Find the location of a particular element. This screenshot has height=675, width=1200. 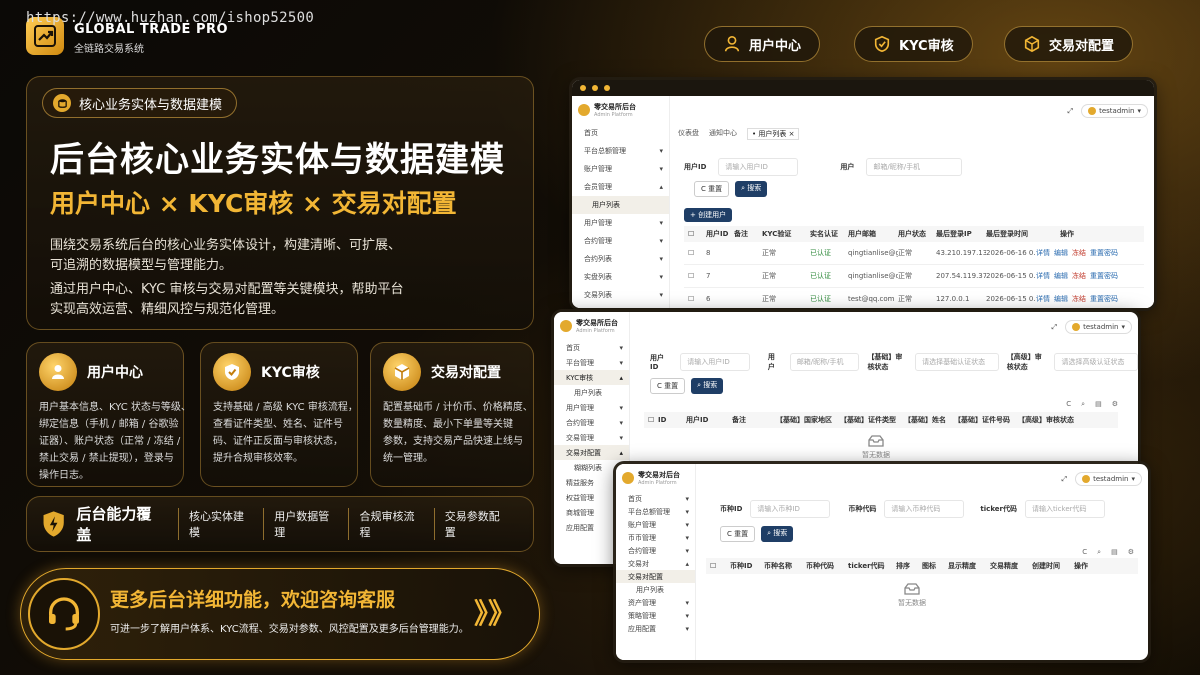

sidebar-item: 平台管理 ▾ is located at coordinates (591, 362).